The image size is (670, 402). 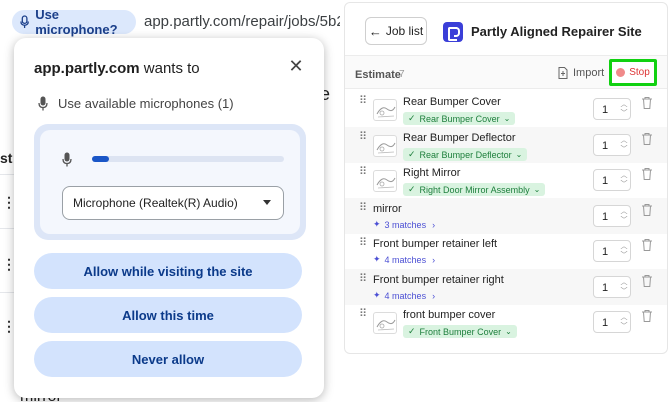 I want to click on matches-label: 3 matches, so click(x=405, y=224).